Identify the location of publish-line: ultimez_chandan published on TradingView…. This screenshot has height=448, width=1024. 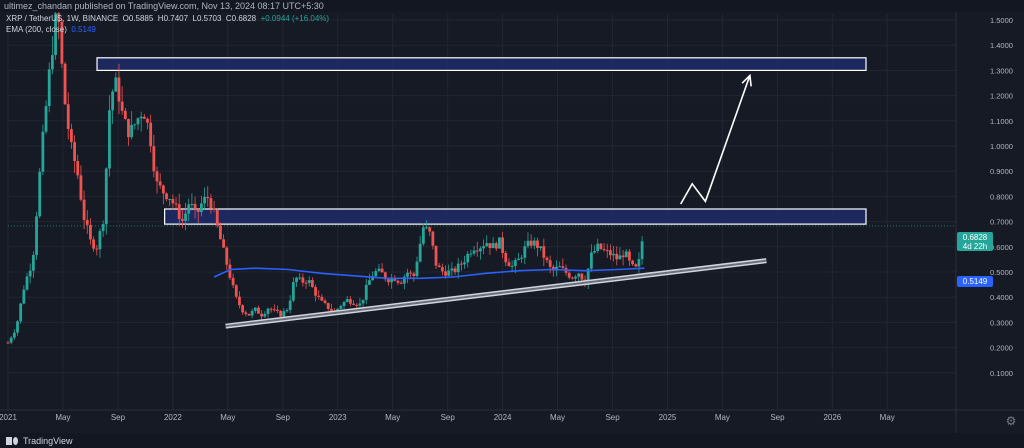
(164, 6).